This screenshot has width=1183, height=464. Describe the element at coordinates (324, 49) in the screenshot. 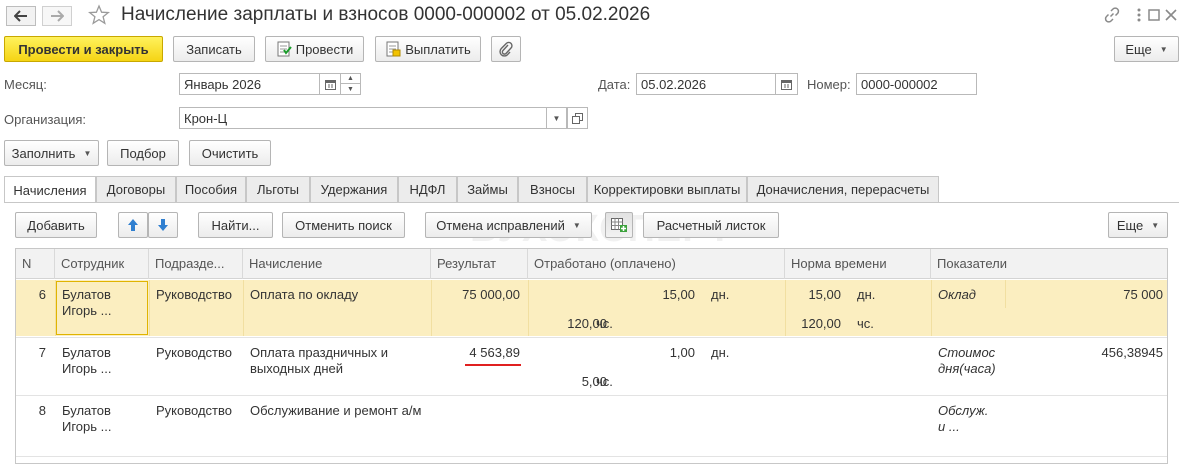

I see `post-label: Провести` at that location.